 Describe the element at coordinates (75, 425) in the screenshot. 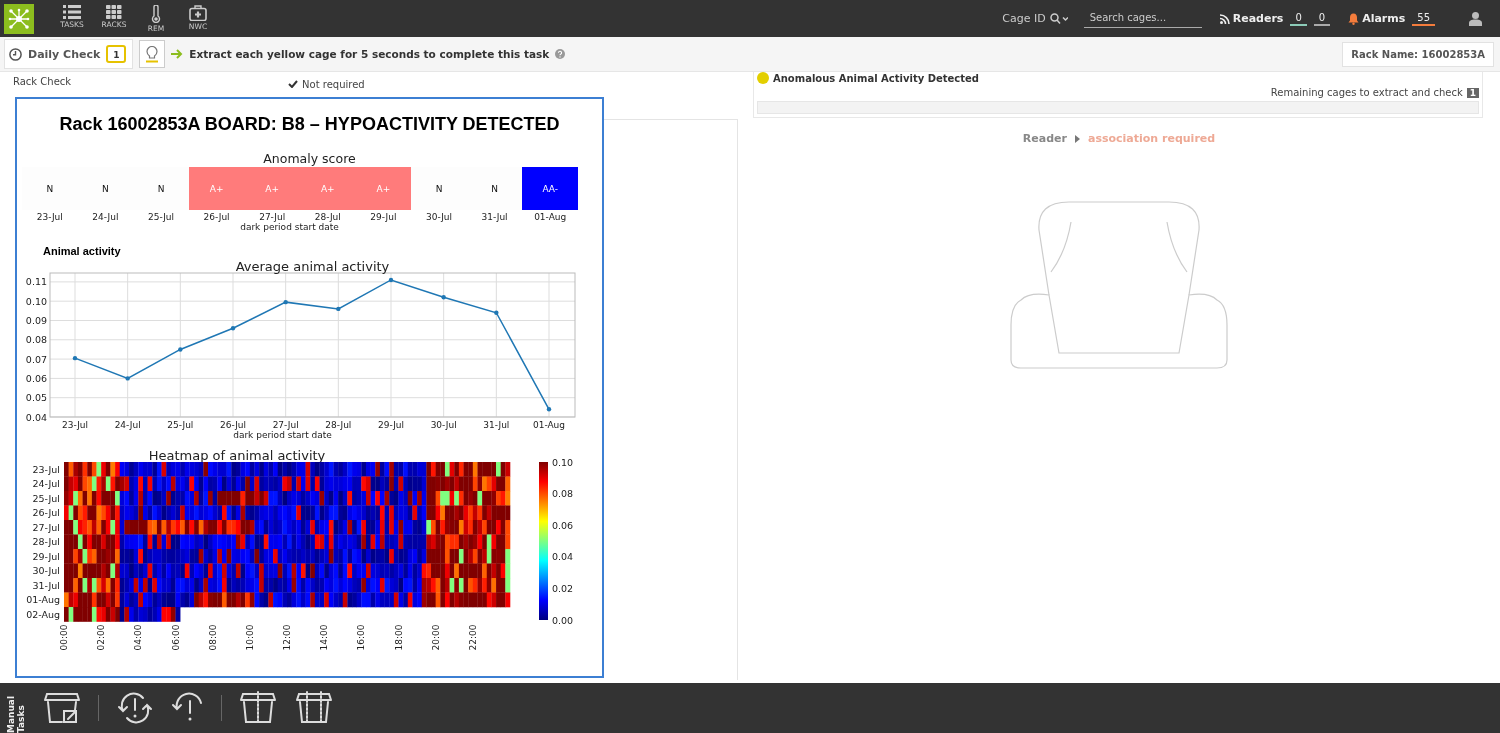

I see `x-tick-label: 23-Jul` at that location.